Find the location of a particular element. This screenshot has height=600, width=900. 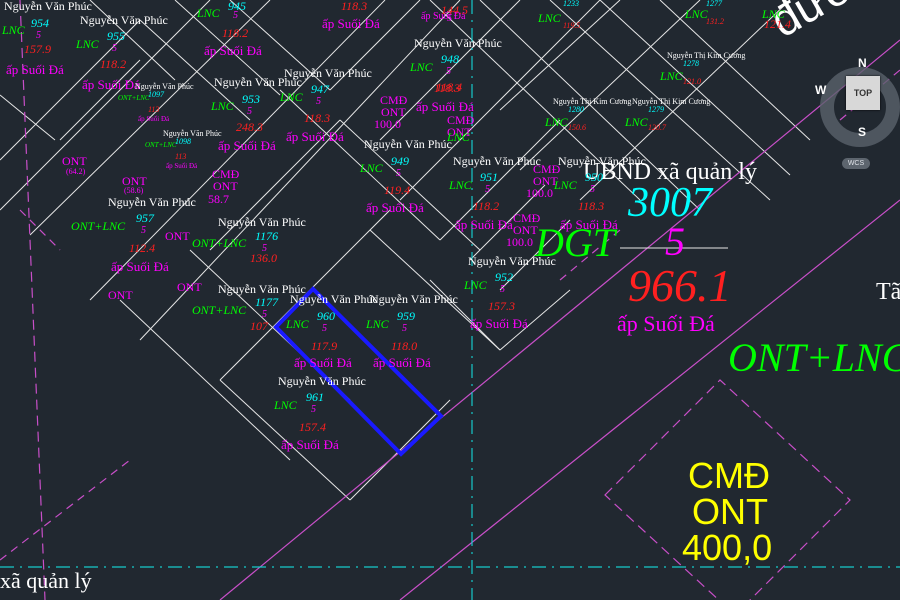

parcel-area: 157.4 is located at coordinates (312, 427).